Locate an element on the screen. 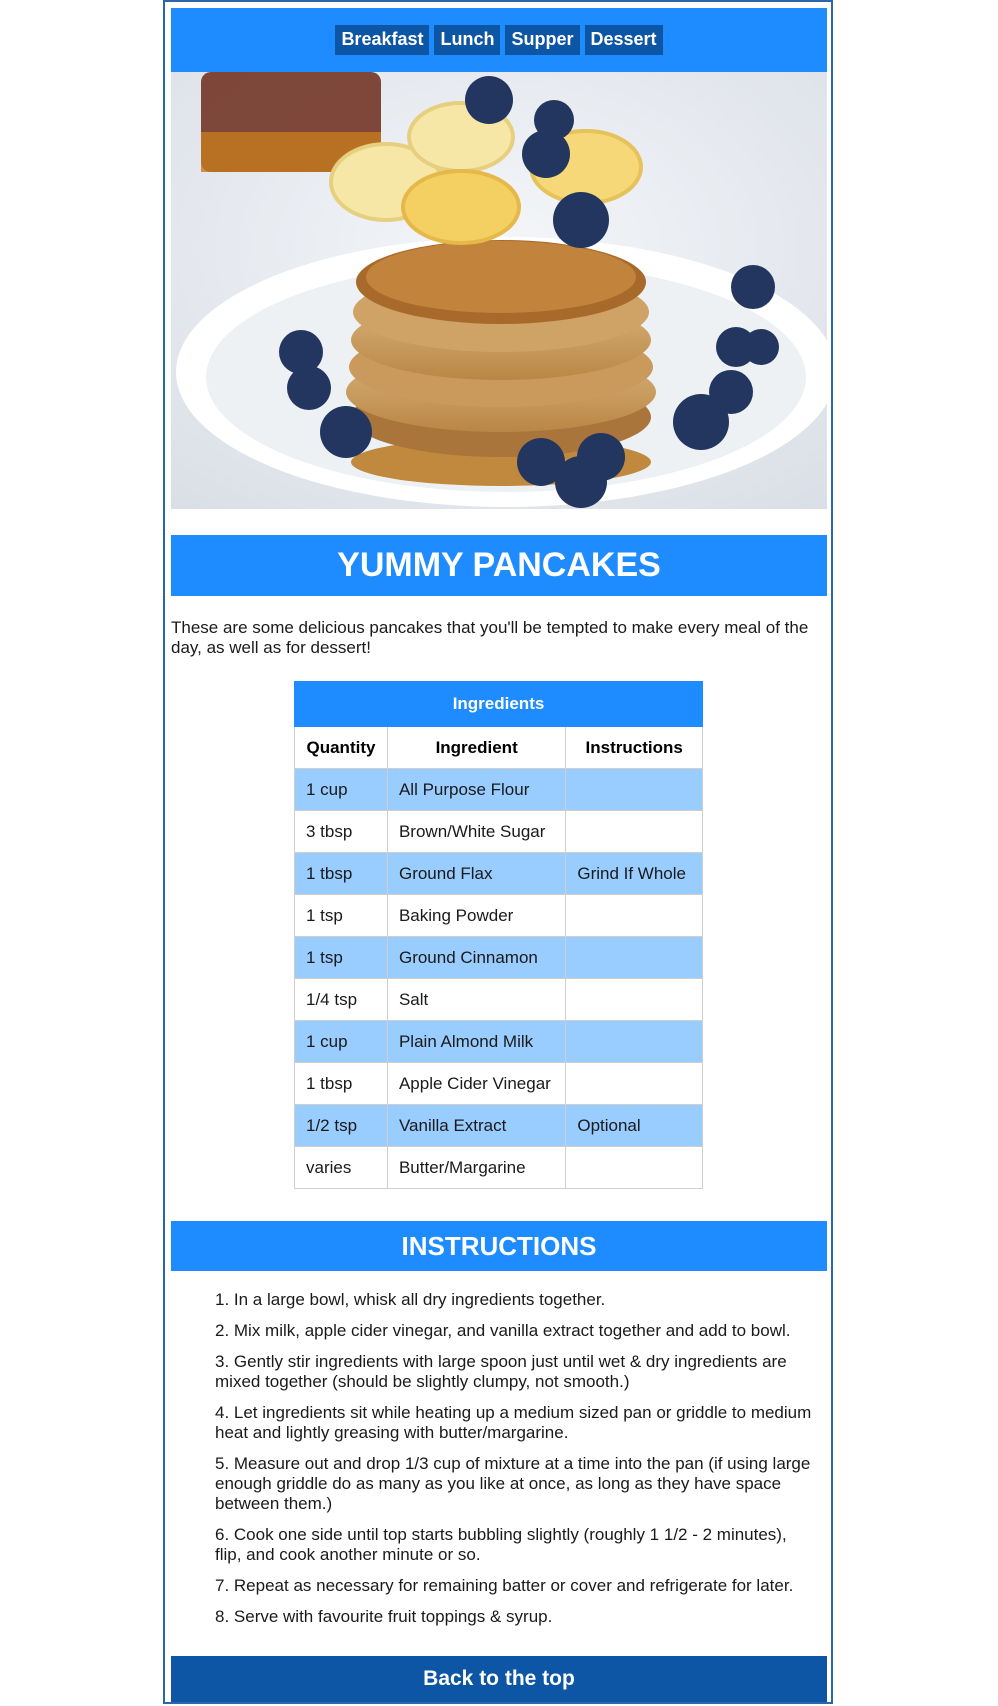 This screenshot has width=998, height=1706. ingredient-cell: Baking Powder is located at coordinates (476, 915).